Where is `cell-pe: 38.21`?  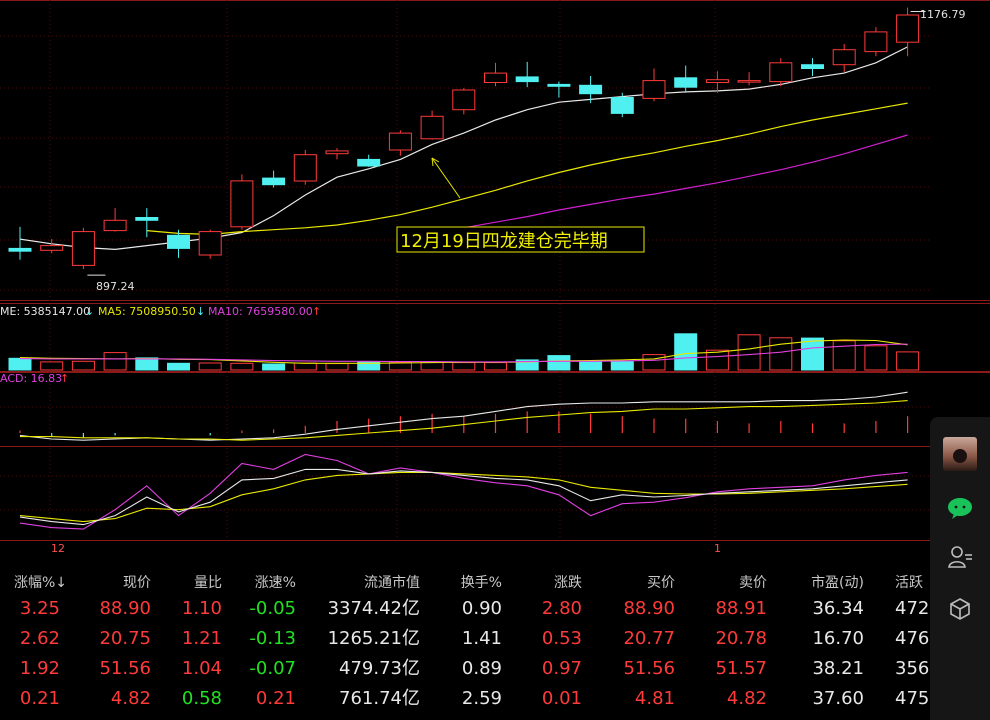
cell-pe: 38.21 is located at coordinates (838, 668).